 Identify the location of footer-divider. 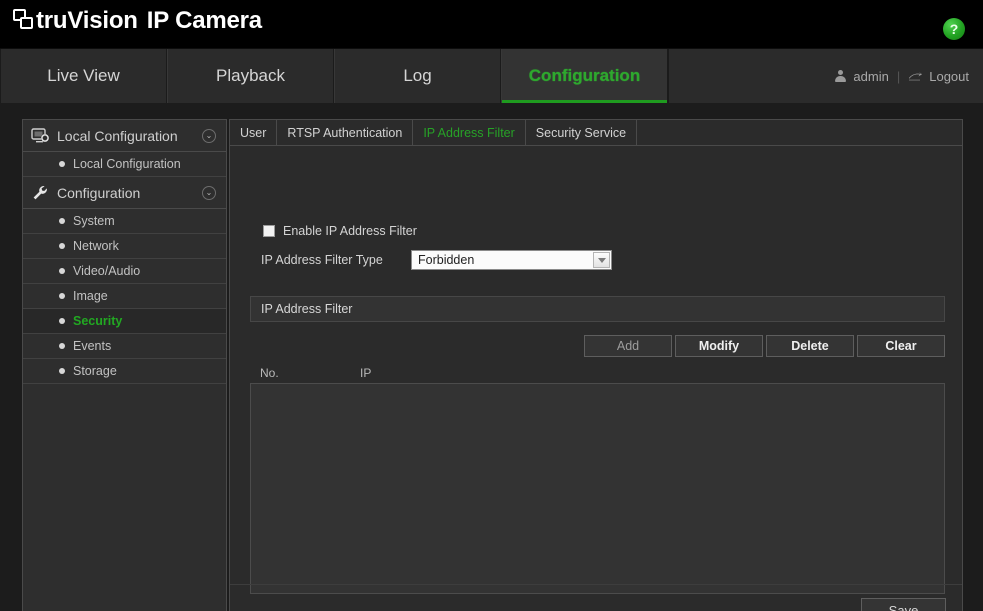
(596, 584).